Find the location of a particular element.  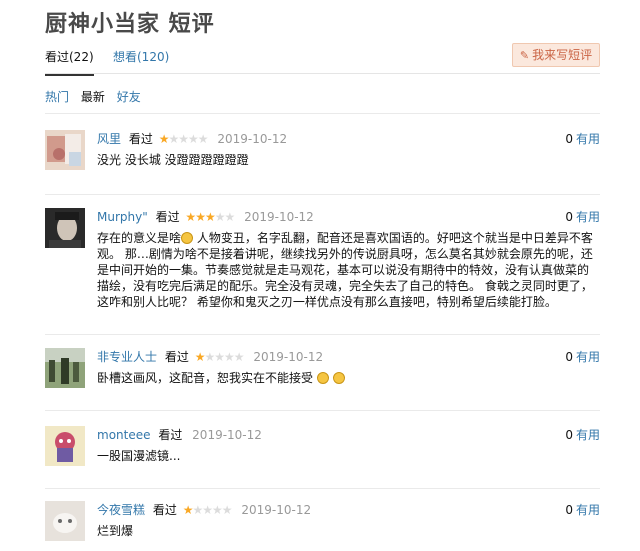

sort-filters: 热门 最新 好友 is located at coordinates (97, 96).